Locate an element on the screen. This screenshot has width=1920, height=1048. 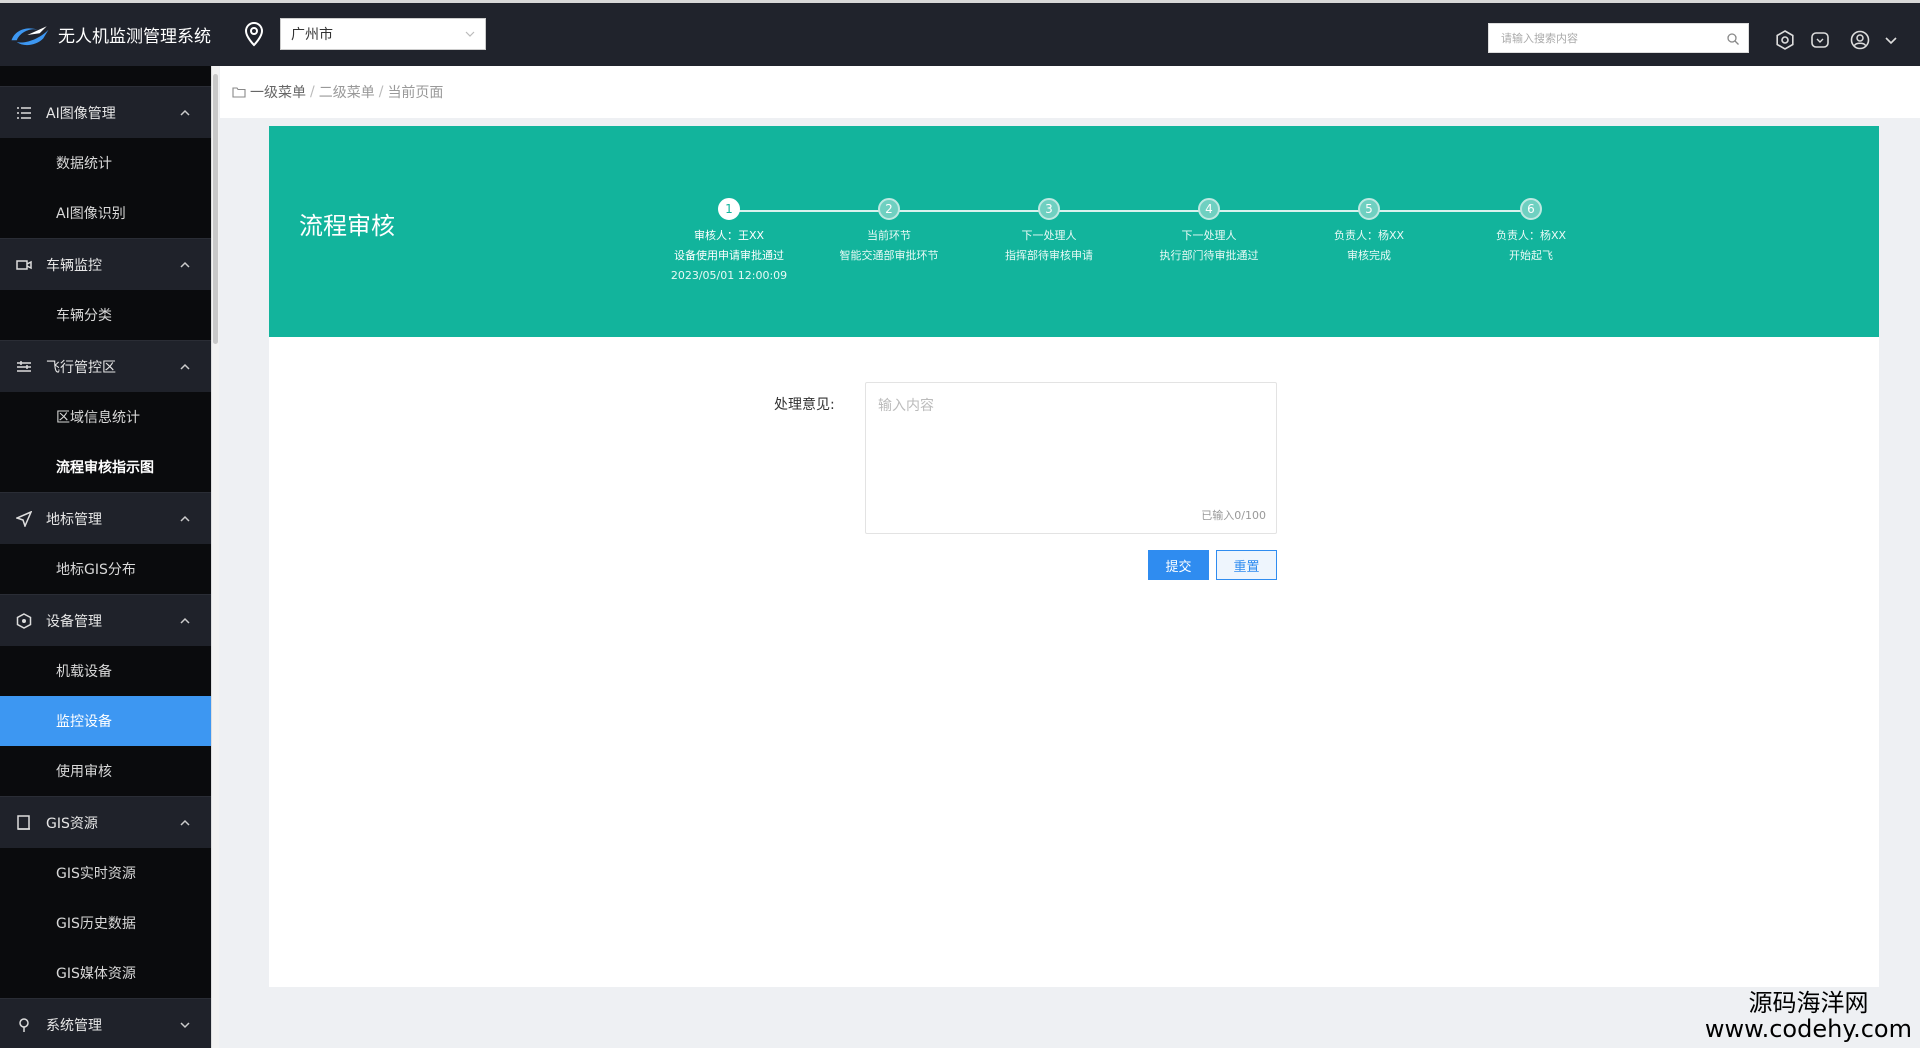
sidebar-item-label: 监控设备 is located at coordinates (84, 722).